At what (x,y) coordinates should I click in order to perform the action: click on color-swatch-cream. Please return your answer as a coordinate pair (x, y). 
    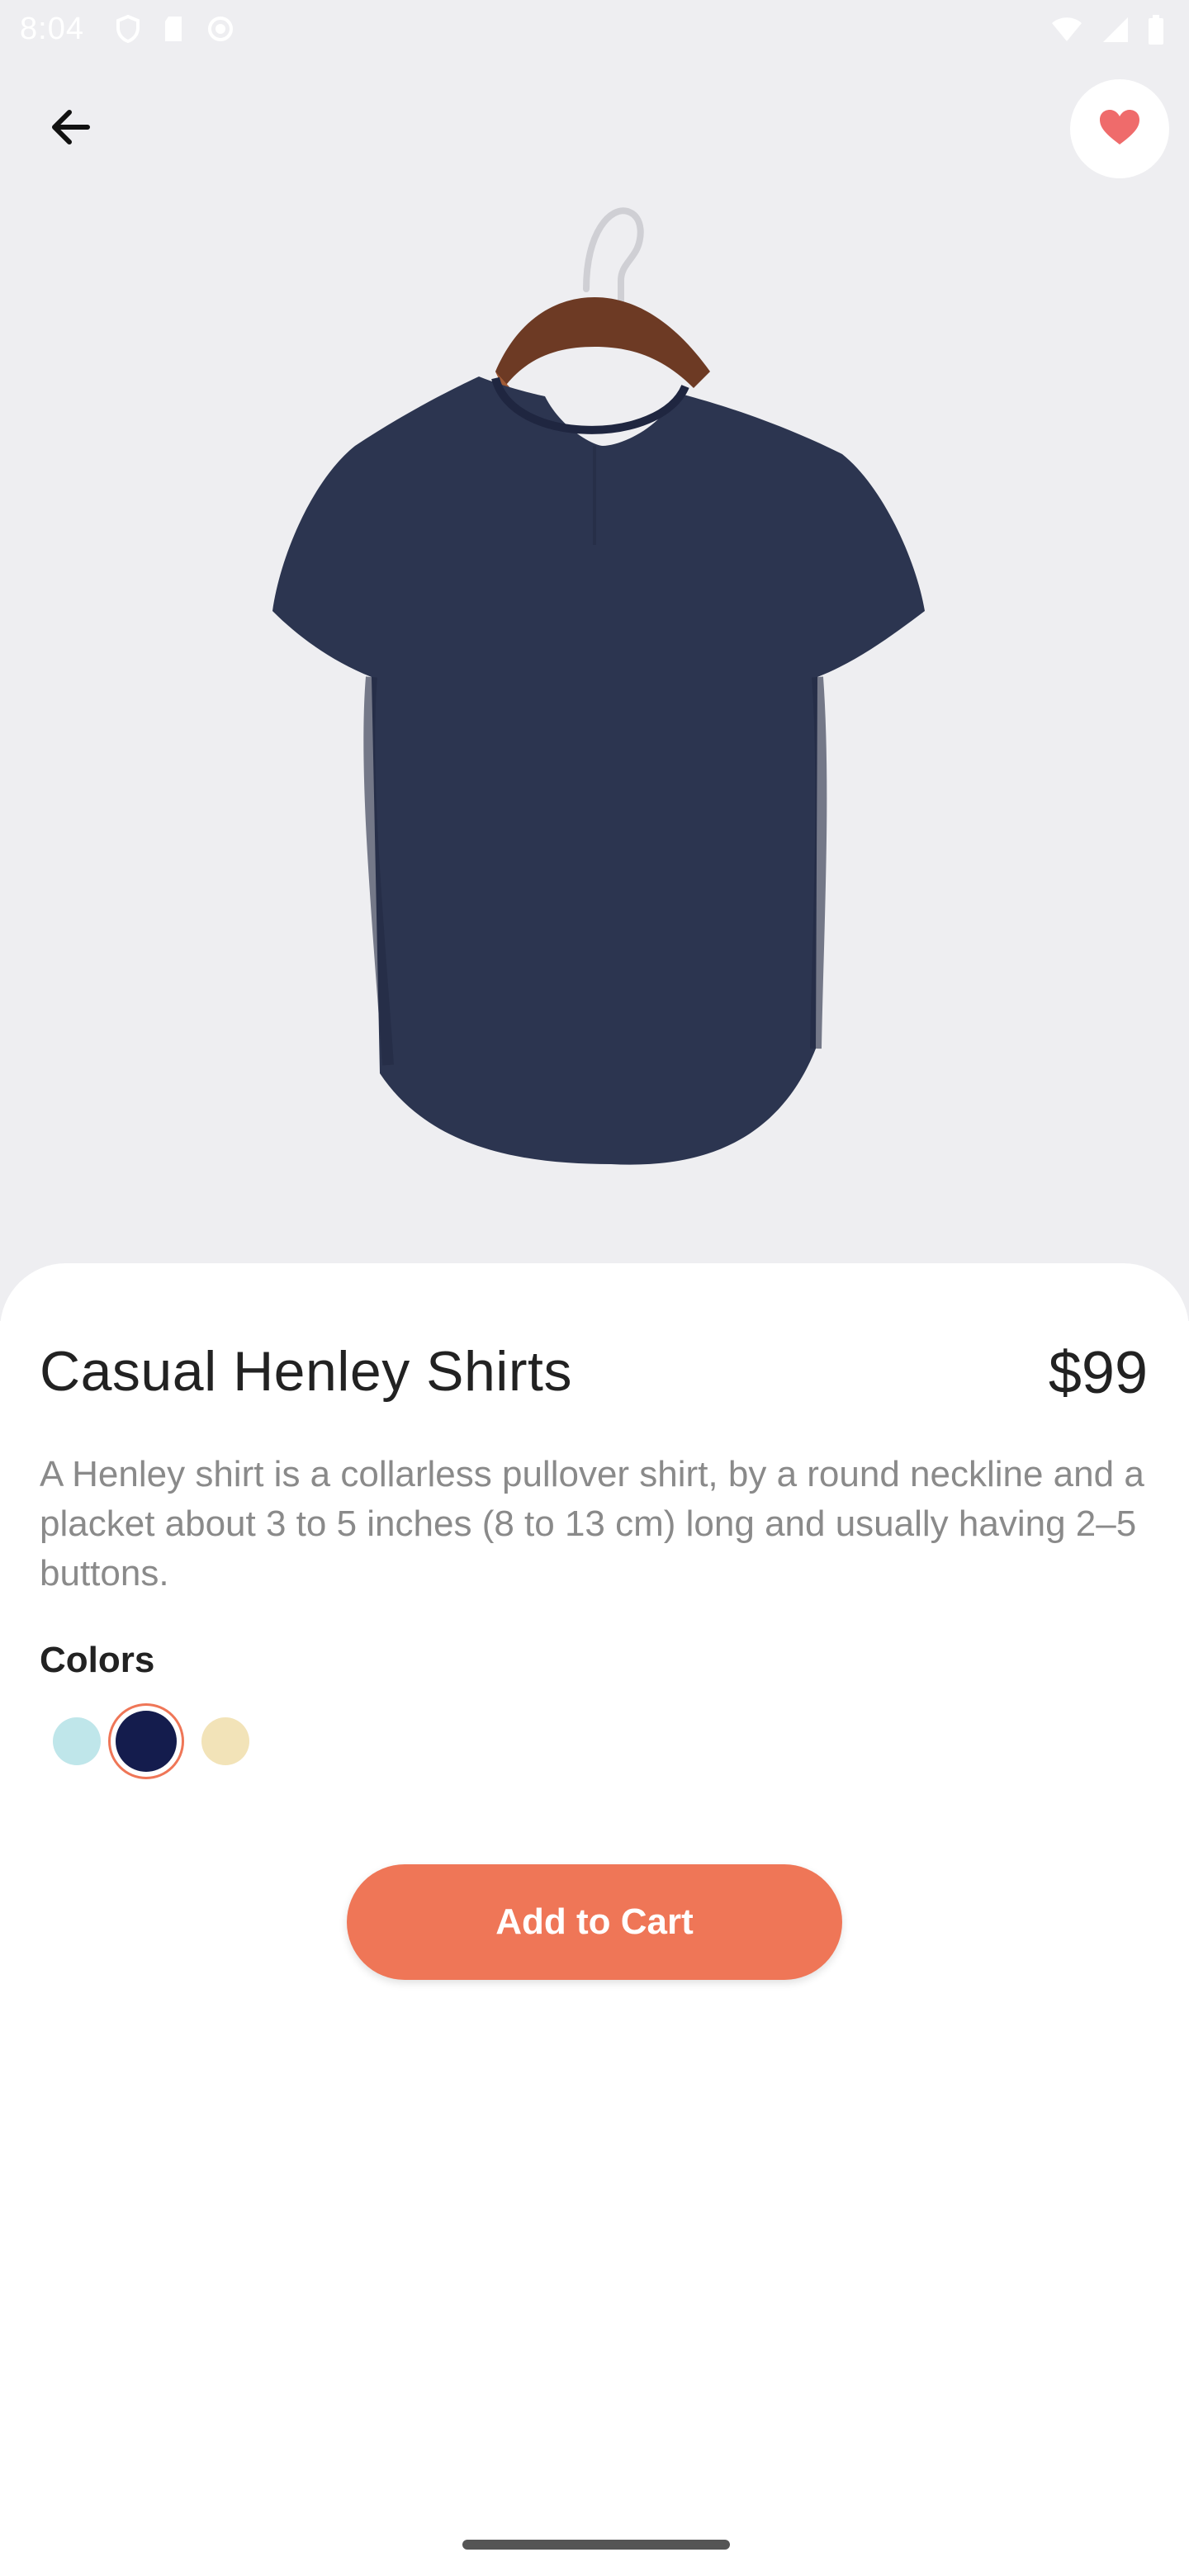
    Looking at the image, I should click on (225, 1741).